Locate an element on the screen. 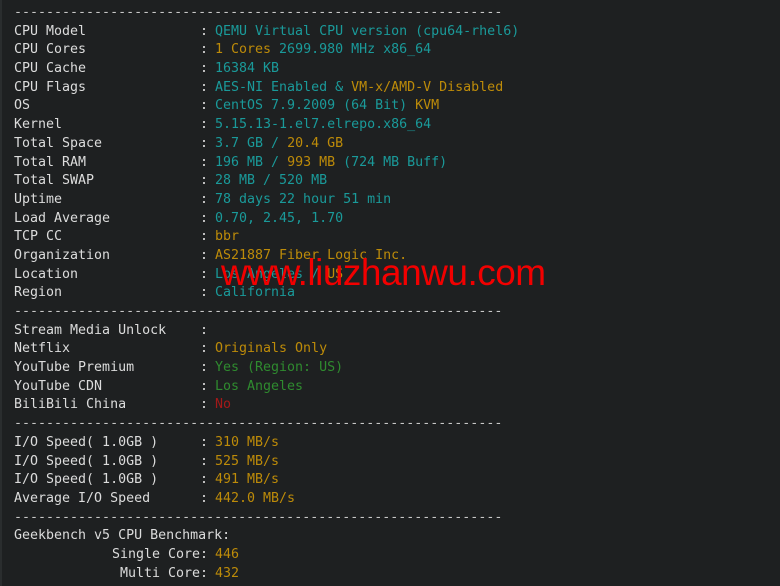 This screenshot has width=780, height=586. info-row-label: Netflix is located at coordinates (42, 349).